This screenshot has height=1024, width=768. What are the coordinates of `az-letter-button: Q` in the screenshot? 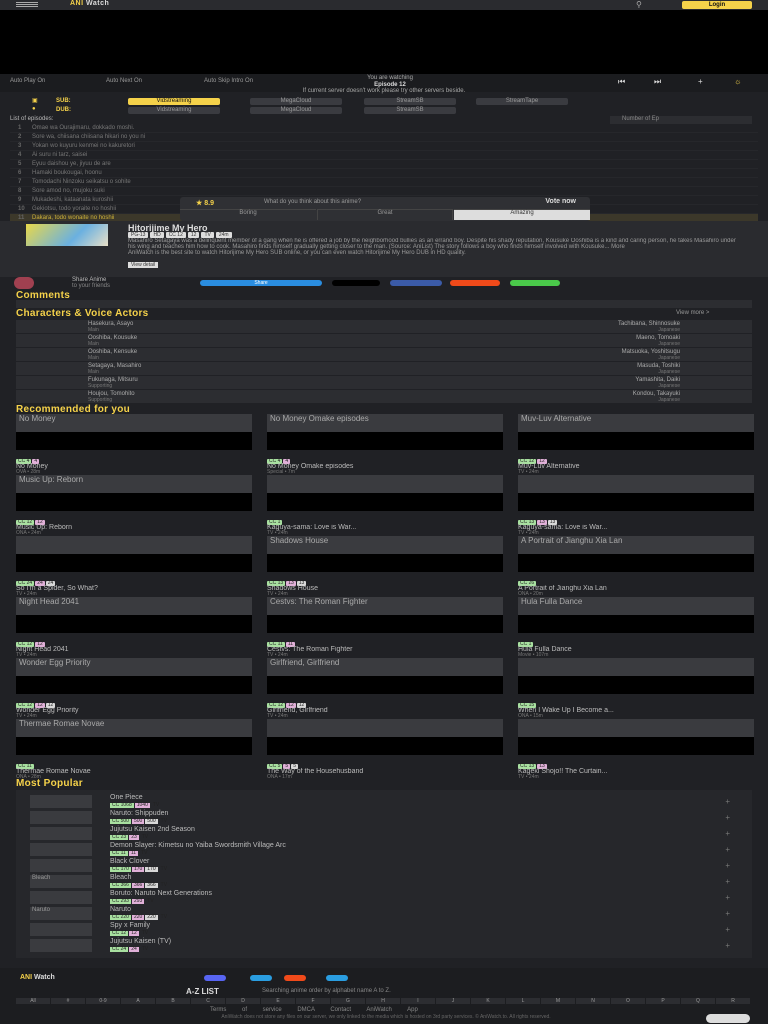 It's located at (698, 1001).